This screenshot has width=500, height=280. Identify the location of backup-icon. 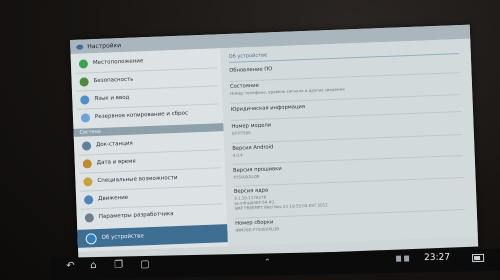
(85, 117).